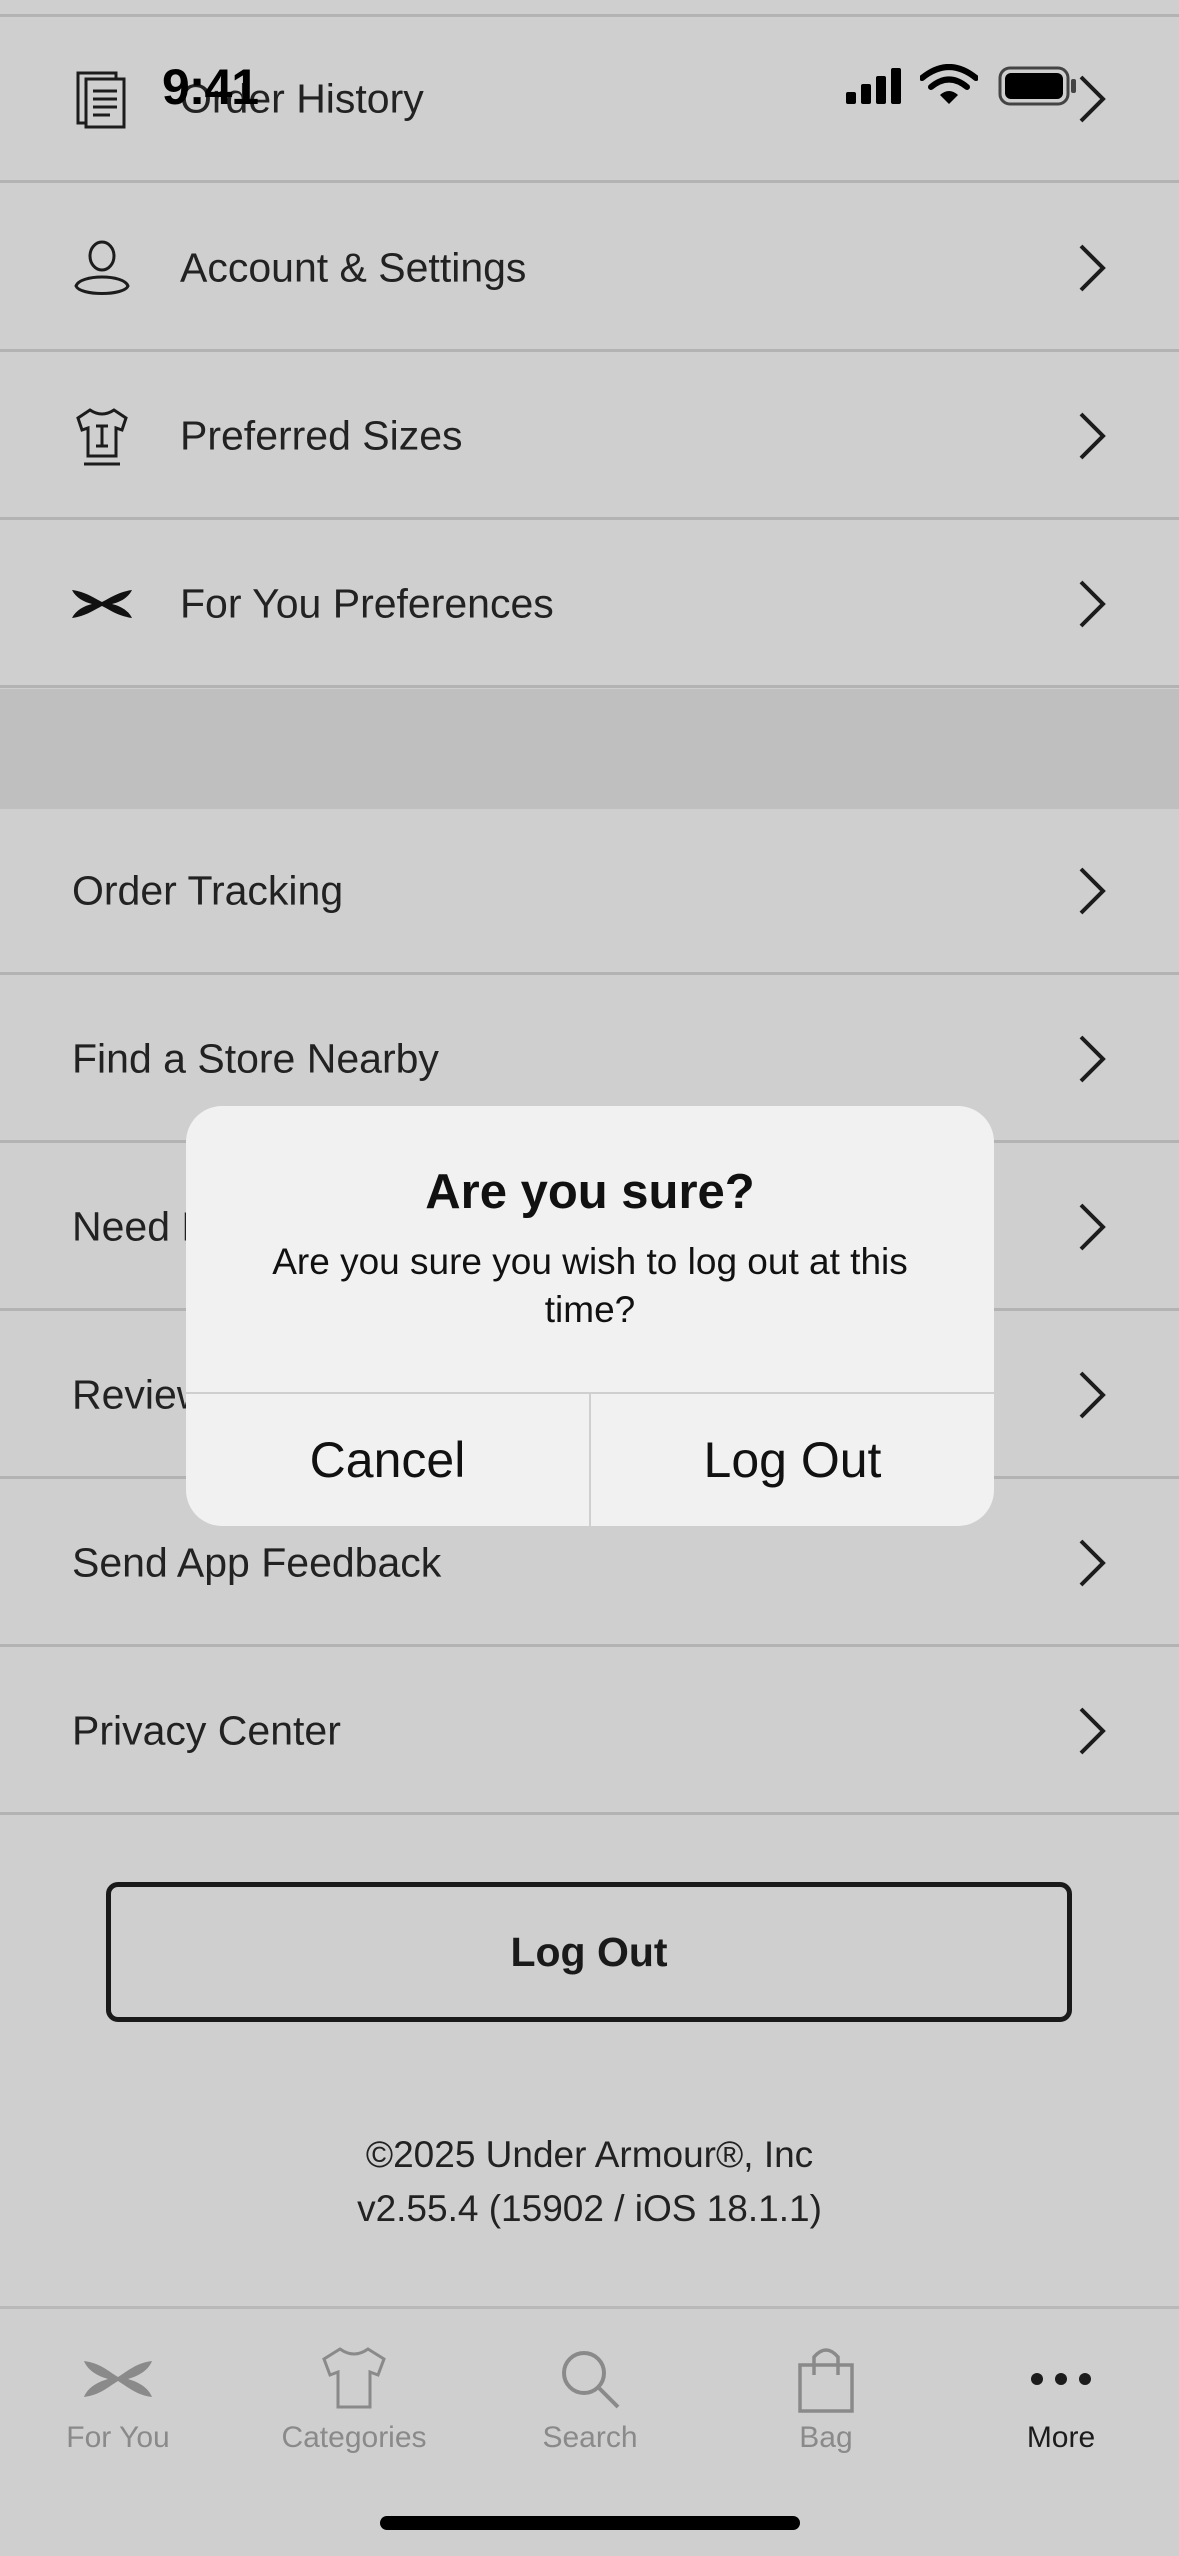 The image size is (1179, 2556). Describe the element at coordinates (353, 267) in the screenshot. I see `menu-row-label: Account & Settings` at that location.